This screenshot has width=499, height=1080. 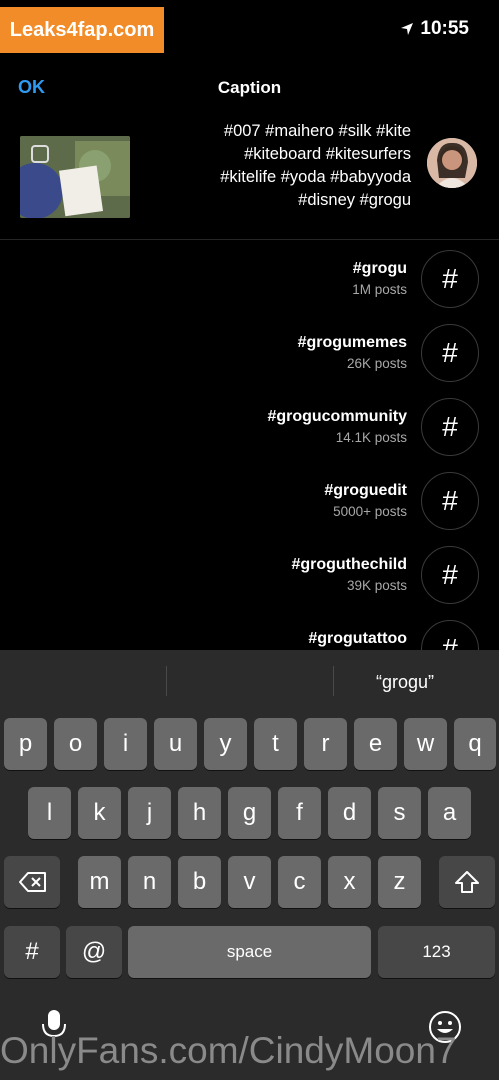 I want to click on hashtag-count: 39K posts, so click(x=376, y=585).